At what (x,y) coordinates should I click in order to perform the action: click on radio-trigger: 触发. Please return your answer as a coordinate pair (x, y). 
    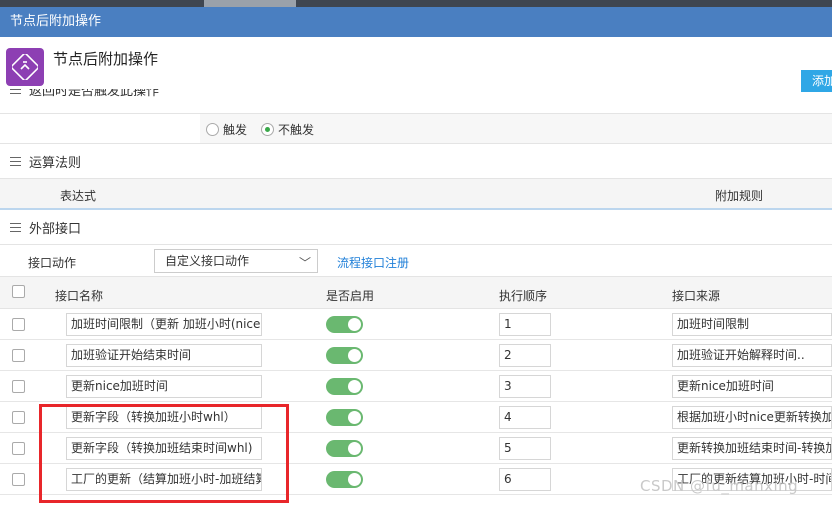
    Looking at the image, I should click on (226, 129).